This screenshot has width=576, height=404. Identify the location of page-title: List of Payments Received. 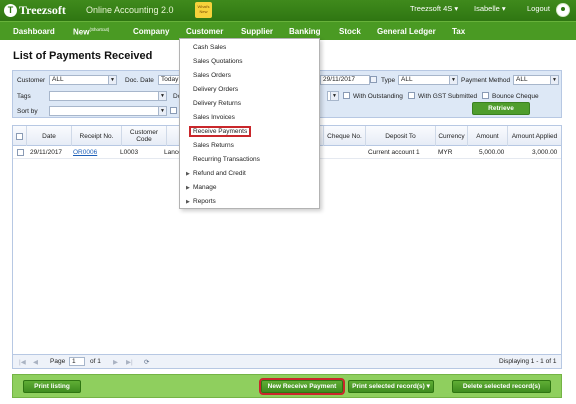
(83, 56).